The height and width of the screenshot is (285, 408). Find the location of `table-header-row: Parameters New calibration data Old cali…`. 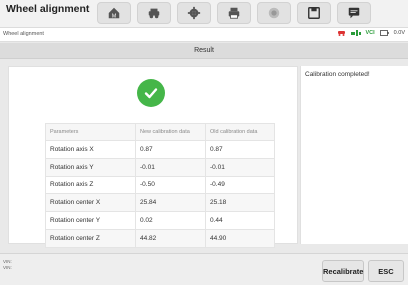

table-header-row: Parameters New calibration data Old cali… is located at coordinates (160, 132).